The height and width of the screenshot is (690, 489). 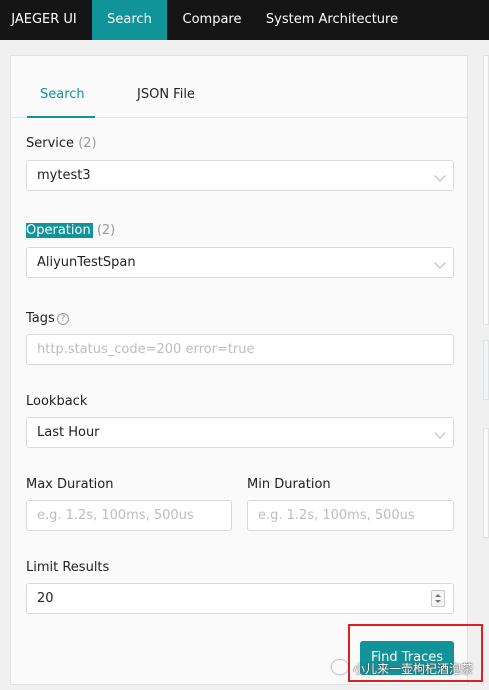 I want to click on min-duration-input: e.g. 1.2s, 100ms, 500us, so click(x=350, y=515).